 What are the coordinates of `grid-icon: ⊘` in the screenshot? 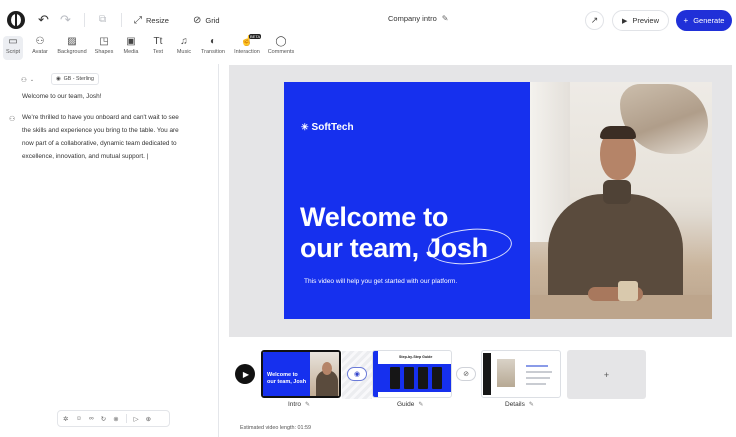 It's located at (197, 20).